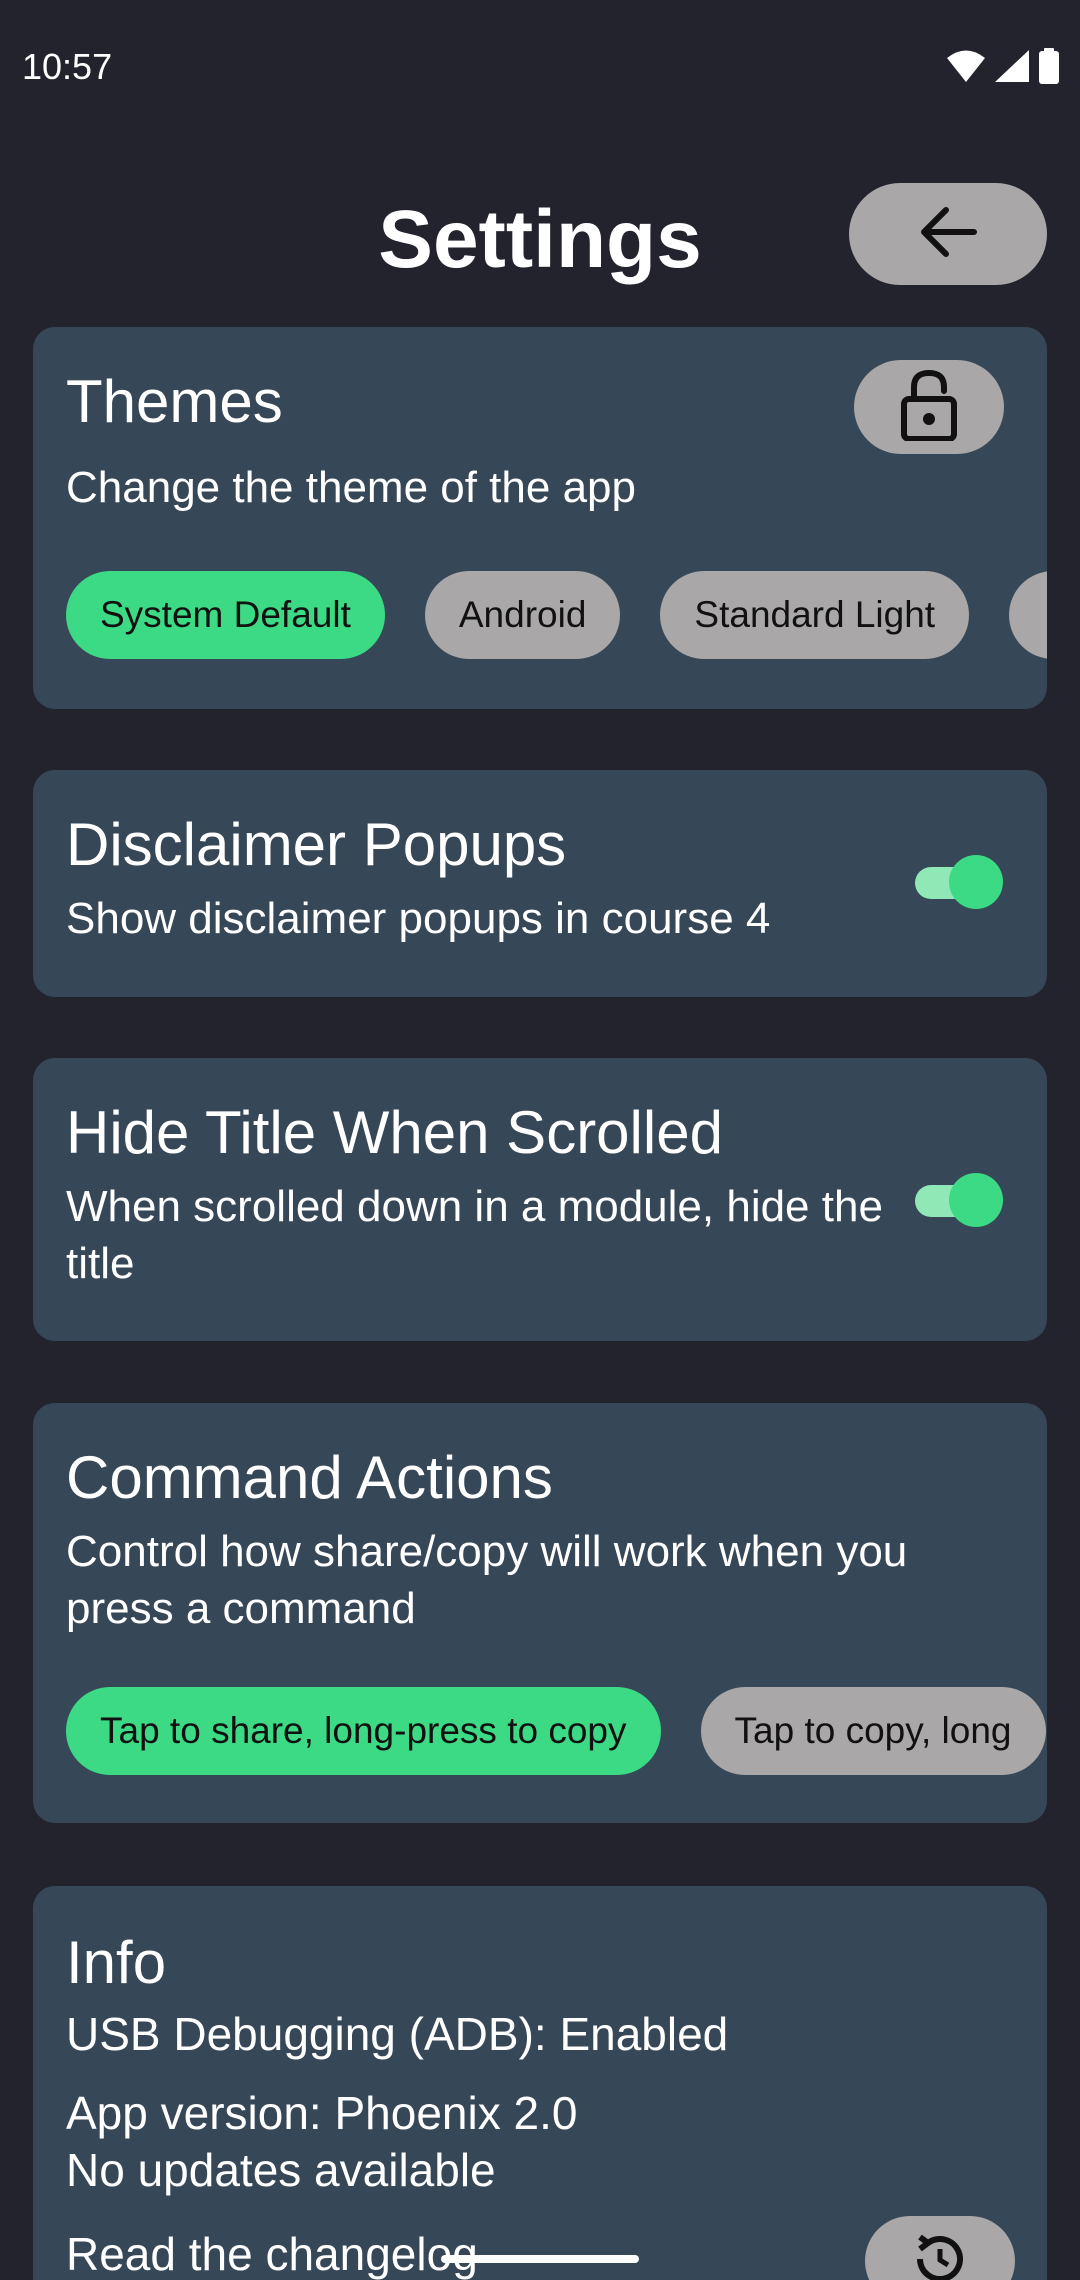  Describe the element at coordinates (281, 2170) in the screenshot. I see `update-status: No updates available` at that location.